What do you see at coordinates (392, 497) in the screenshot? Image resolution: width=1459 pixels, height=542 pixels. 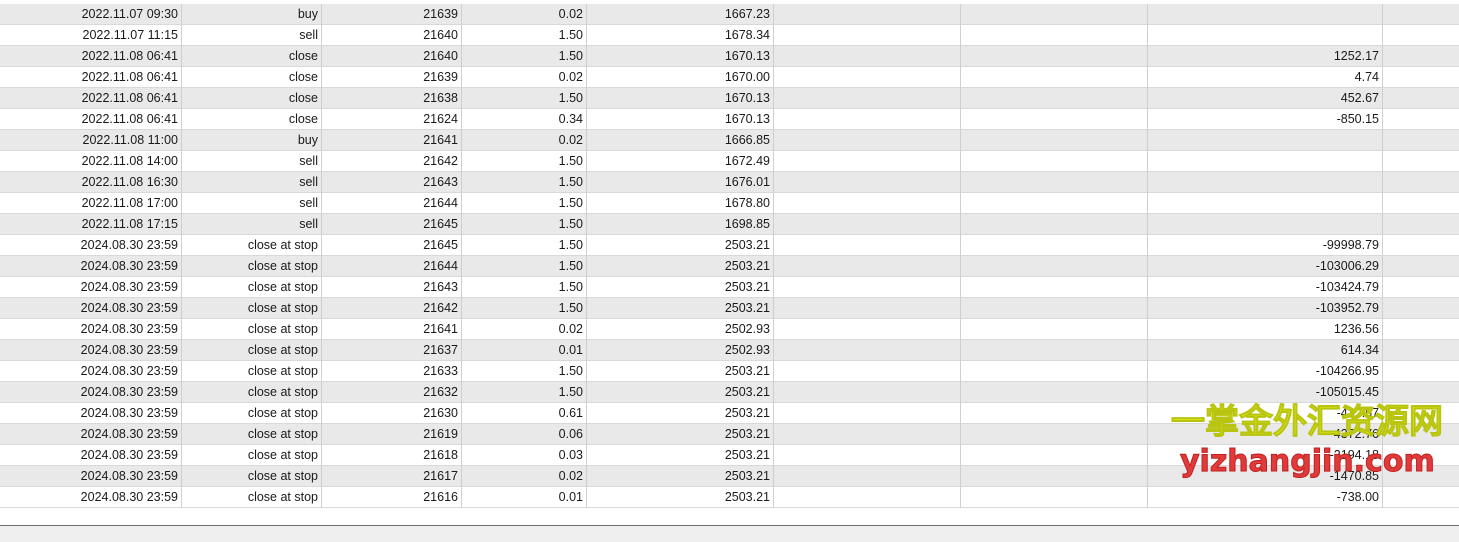 I see `order-cell: 21616` at bounding box center [392, 497].